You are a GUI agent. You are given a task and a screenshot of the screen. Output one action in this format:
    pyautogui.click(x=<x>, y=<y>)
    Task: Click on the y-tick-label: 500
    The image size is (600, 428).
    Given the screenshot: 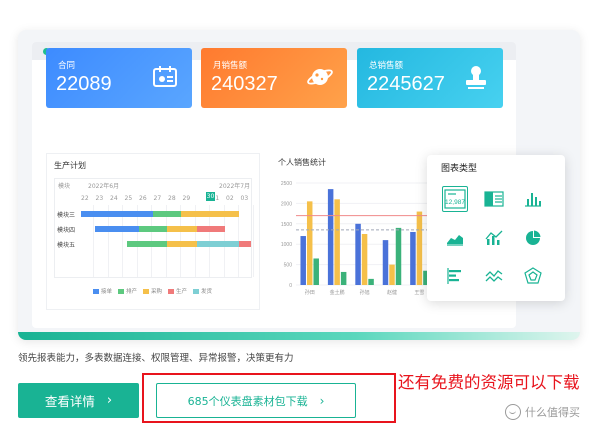 What is the action you would take?
    pyautogui.click(x=288, y=266)
    